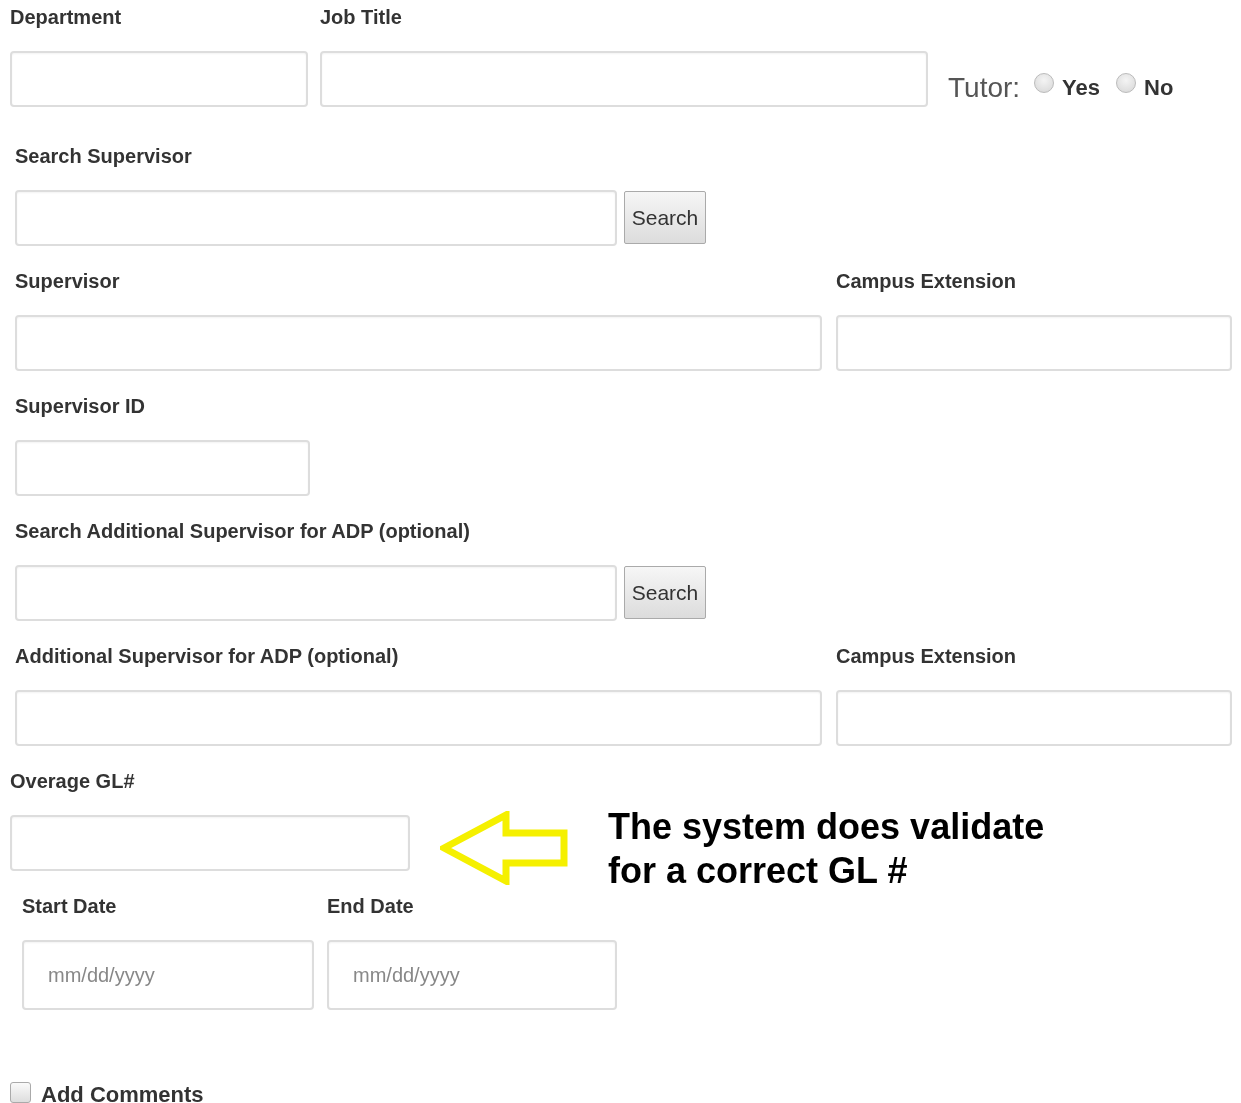 The image size is (1241, 1103). What do you see at coordinates (984, 88) in the screenshot?
I see `tutor-label: Tutor:` at bounding box center [984, 88].